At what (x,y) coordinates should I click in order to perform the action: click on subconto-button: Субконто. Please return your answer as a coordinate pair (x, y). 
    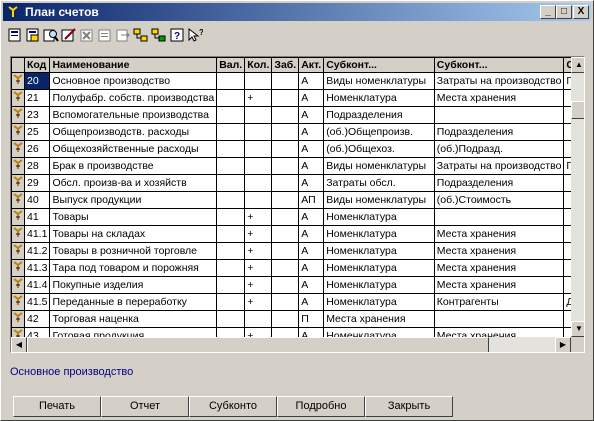
    Looking at the image, I should click on (233, 406).